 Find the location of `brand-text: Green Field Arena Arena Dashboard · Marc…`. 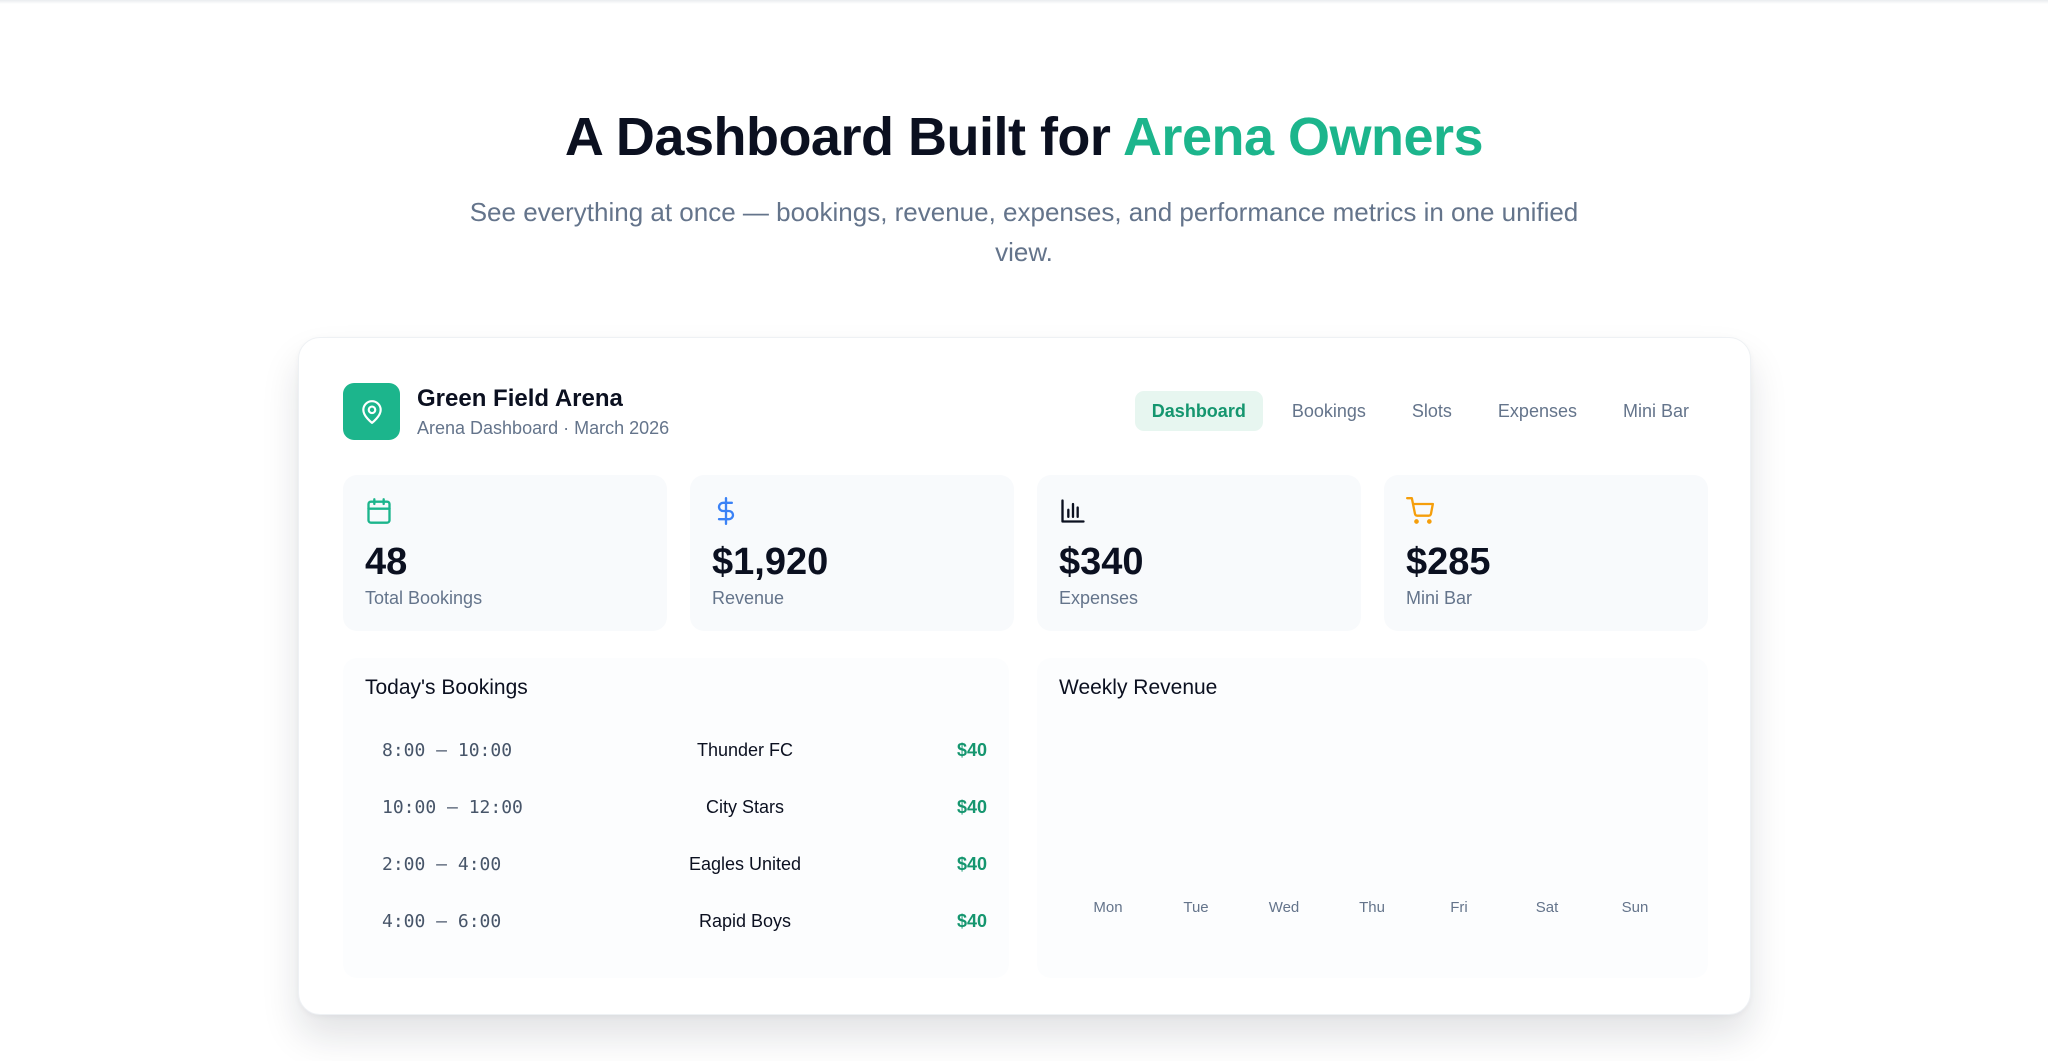

brand-text: Green Field Arena Arena Dashboard · Marc… is located at coordinates (543, 411).